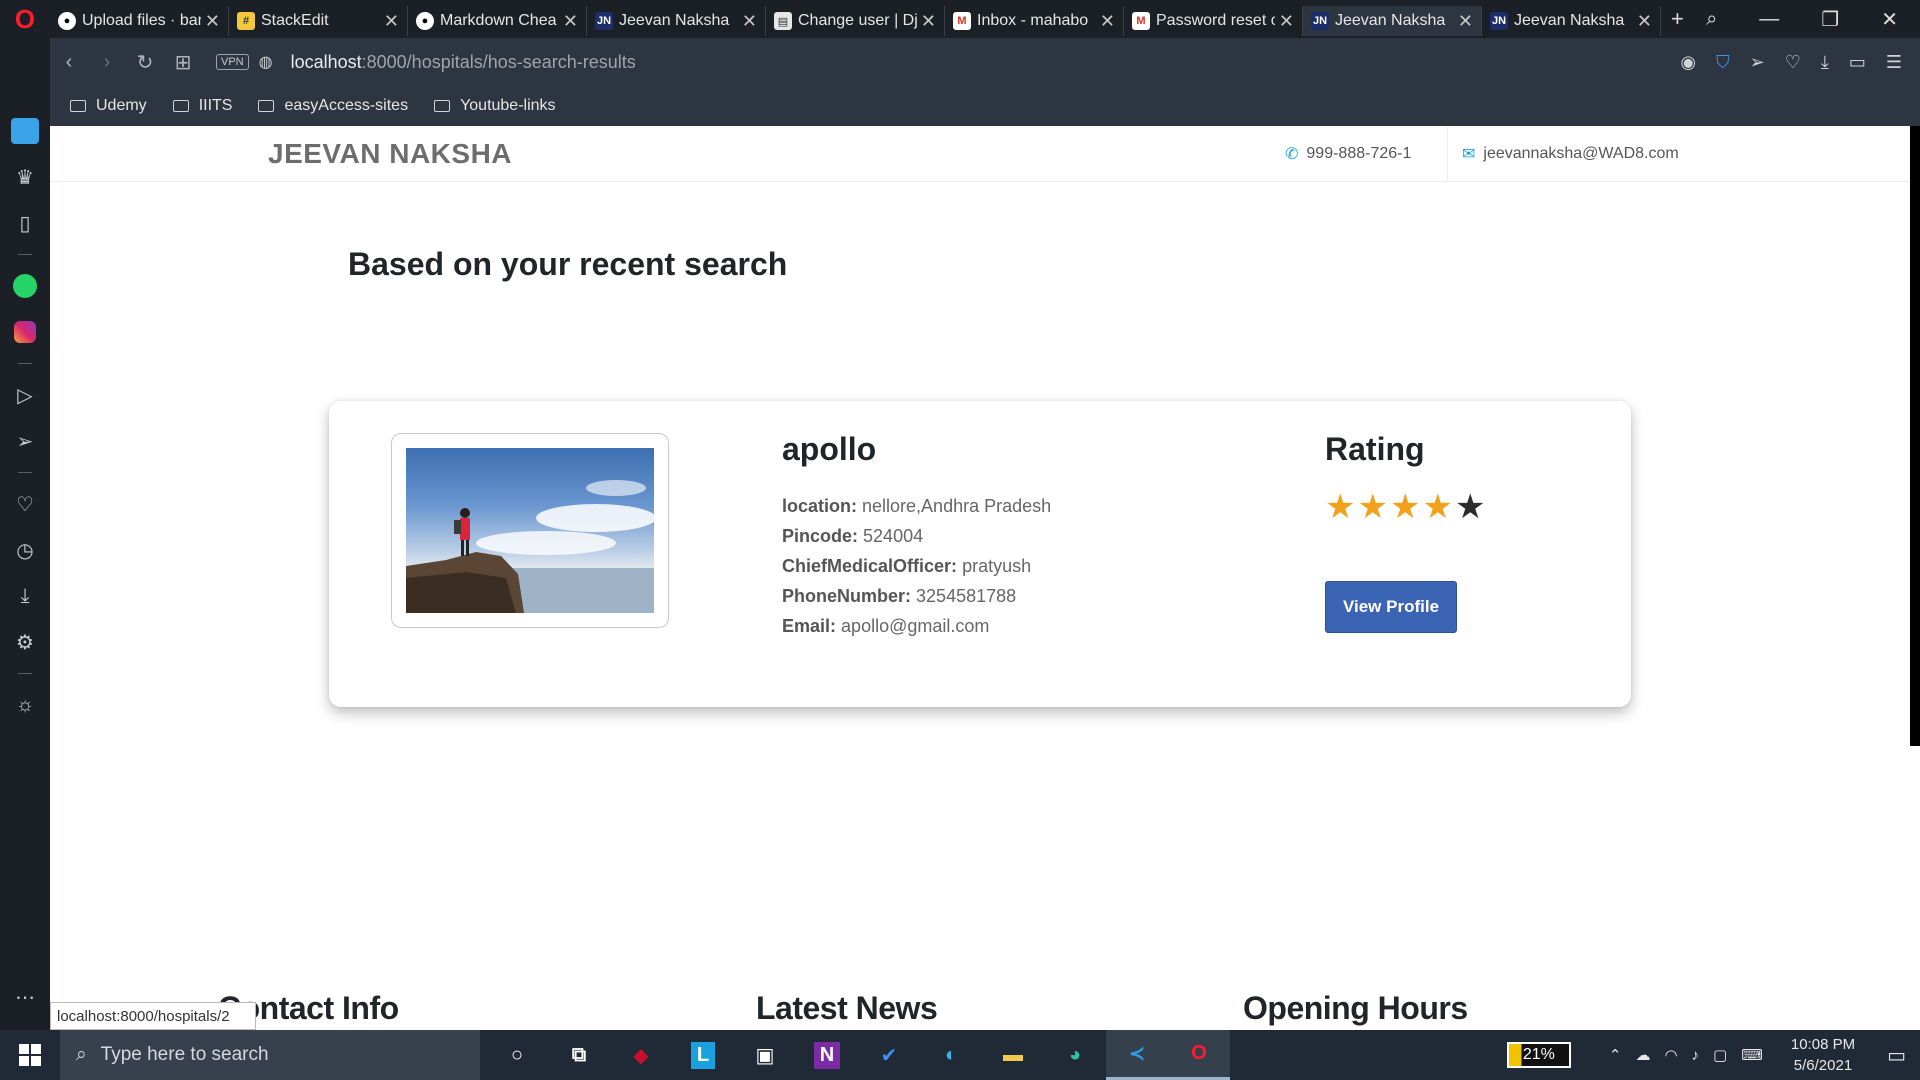  I want to click on todo-icon: ✔, so click(889, 1055).